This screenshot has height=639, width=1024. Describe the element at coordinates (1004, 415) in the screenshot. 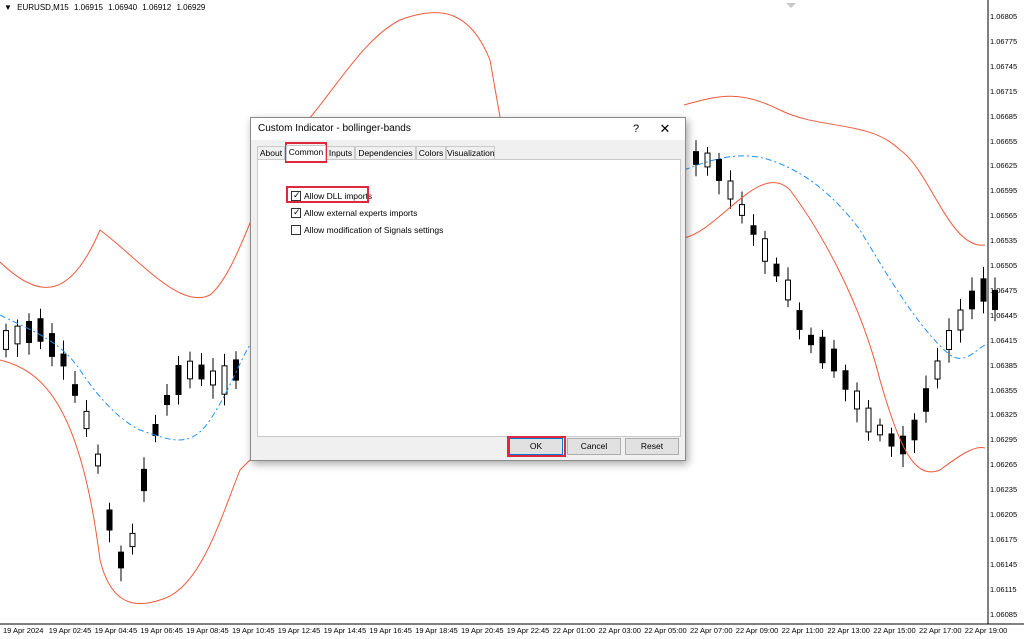

I see `price-label: 1.06325` at that location.